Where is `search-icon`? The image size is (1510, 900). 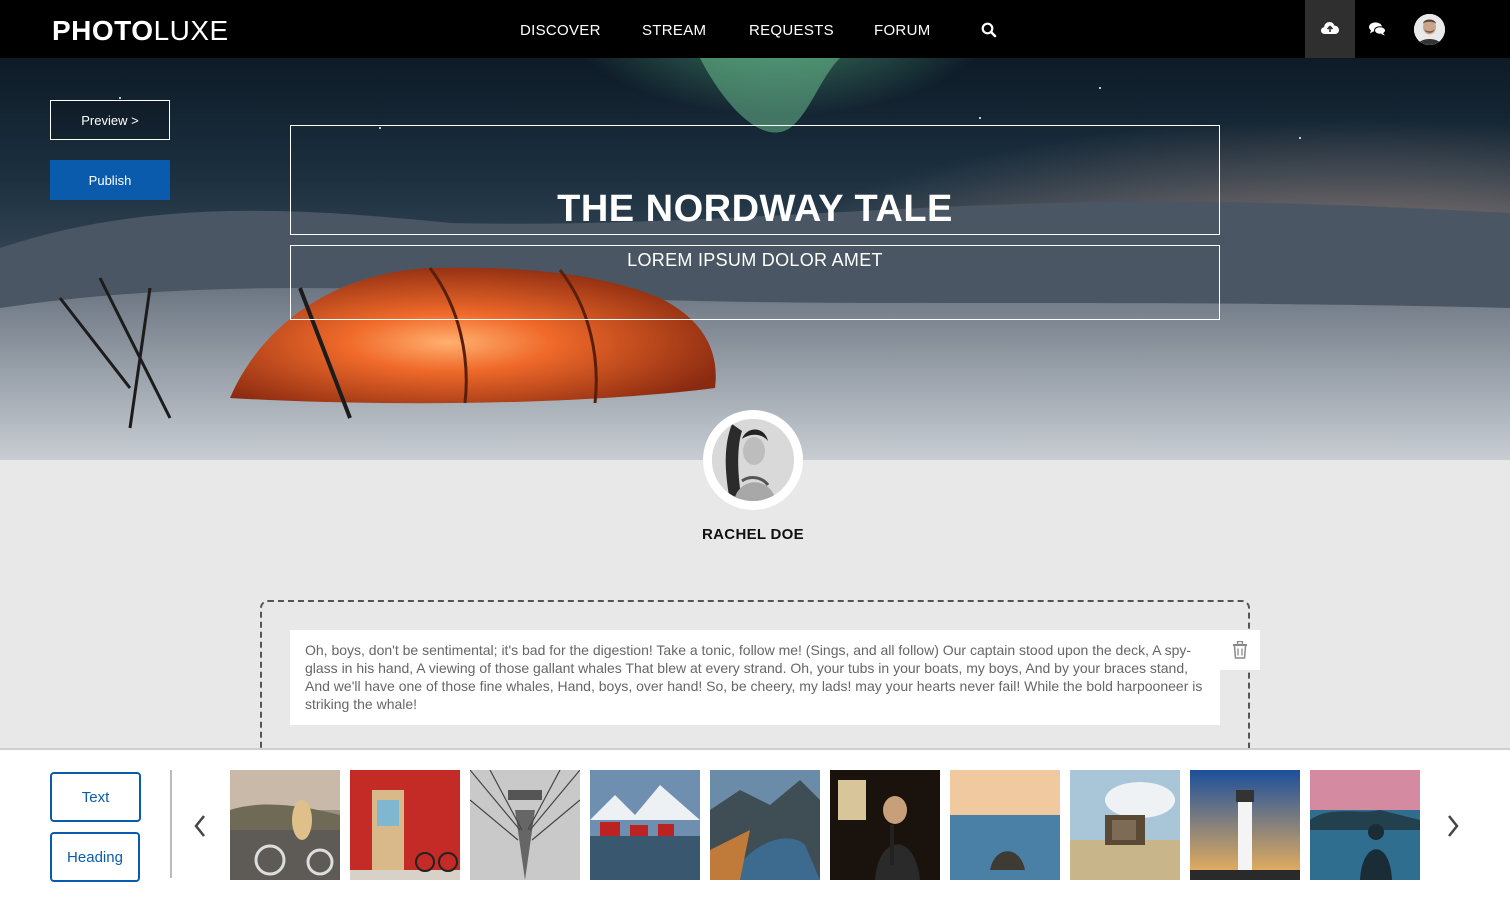
search-icon is located at coordinates (989, 30).